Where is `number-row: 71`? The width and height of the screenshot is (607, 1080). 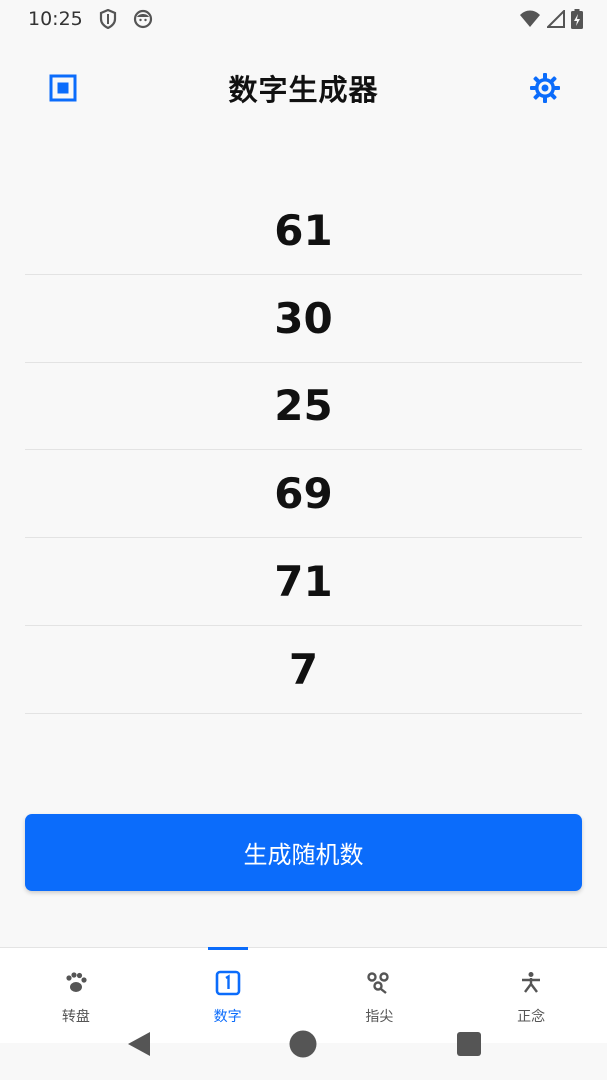 number-row: 71 is located at coordinates (303, 582).